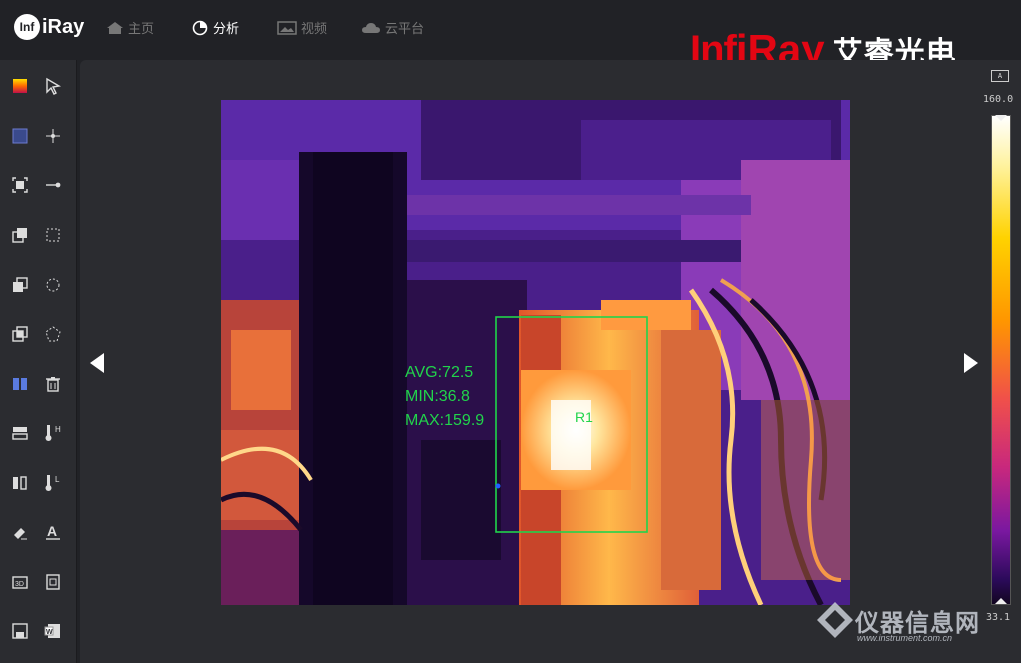 This screenshot has height=663, width=1021. I want to click on scale-max-value: 160.0, so click(998, 99).